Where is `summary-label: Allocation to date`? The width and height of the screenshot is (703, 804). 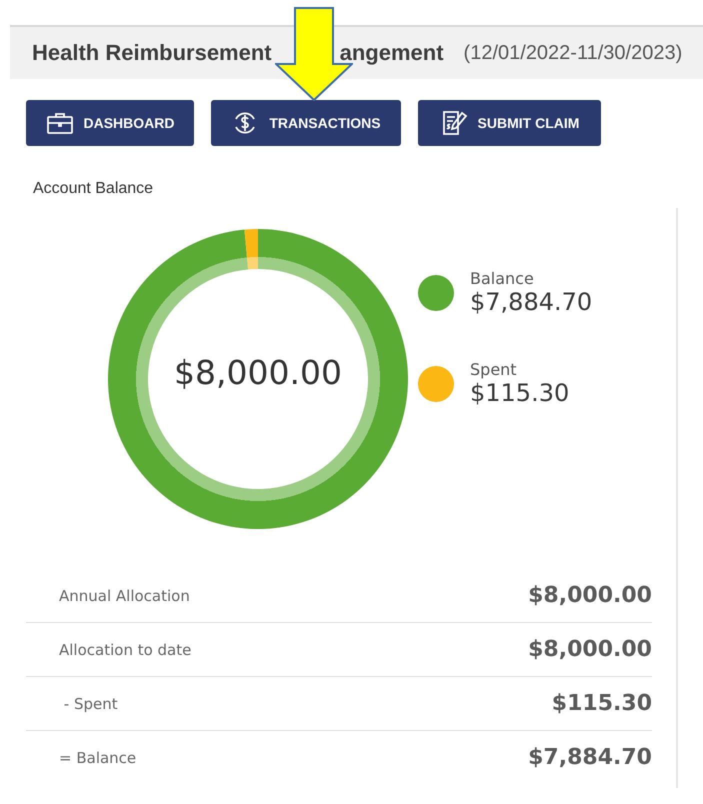
summary-label: Allocation to date is located at coordinates (125, 649).